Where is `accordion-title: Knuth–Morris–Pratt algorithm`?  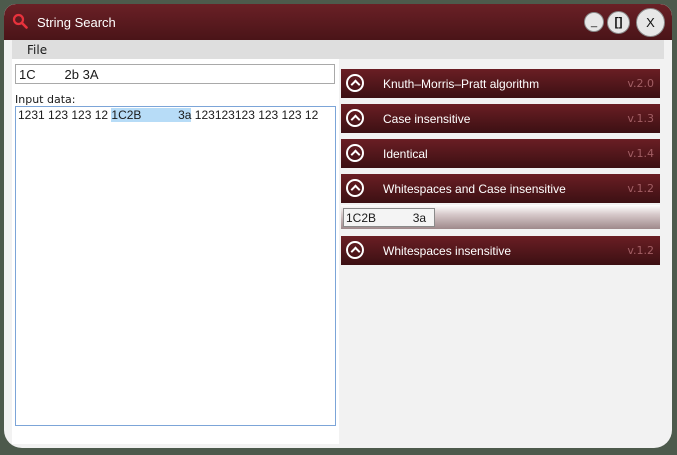
accordion-title: Knuth–Morris–Pratt algorithm is located at coordinates (461, 84).